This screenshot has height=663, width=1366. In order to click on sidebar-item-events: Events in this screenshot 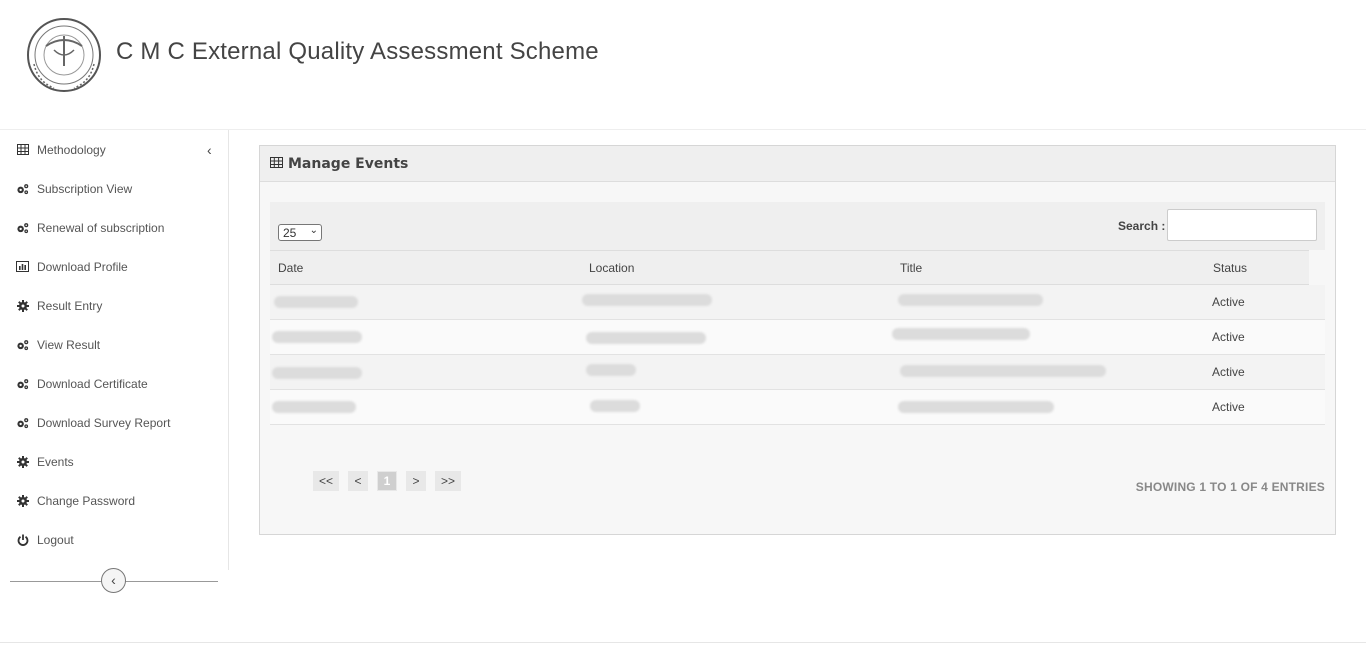, I will do `click(114, 461)`.